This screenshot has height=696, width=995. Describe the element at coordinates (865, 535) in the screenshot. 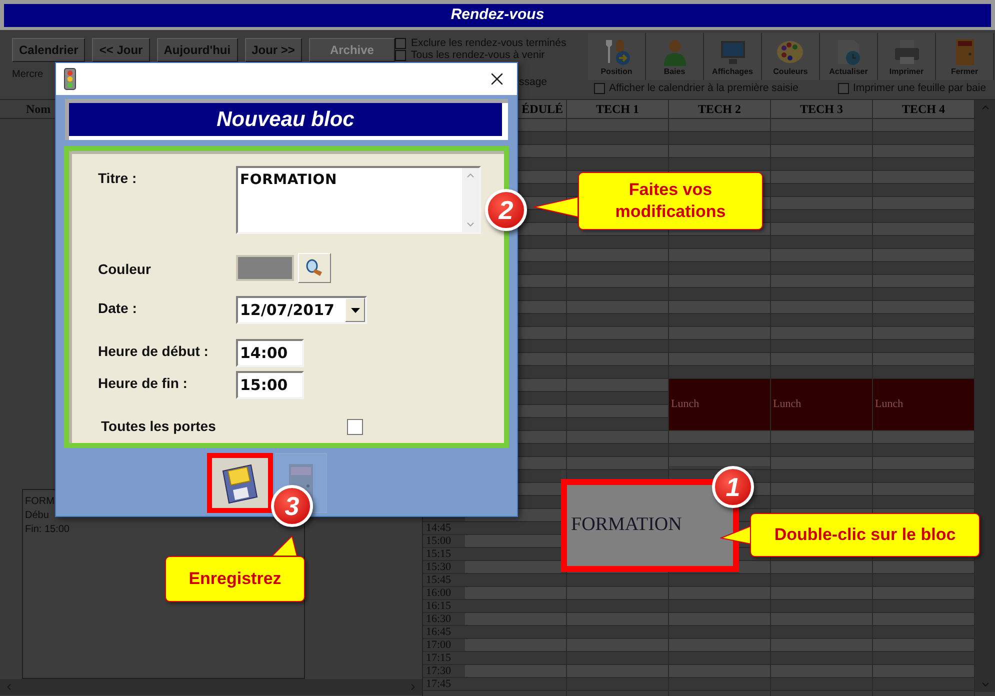

I see `hint-tooltip: Double-clic sur le bloc` at that location.